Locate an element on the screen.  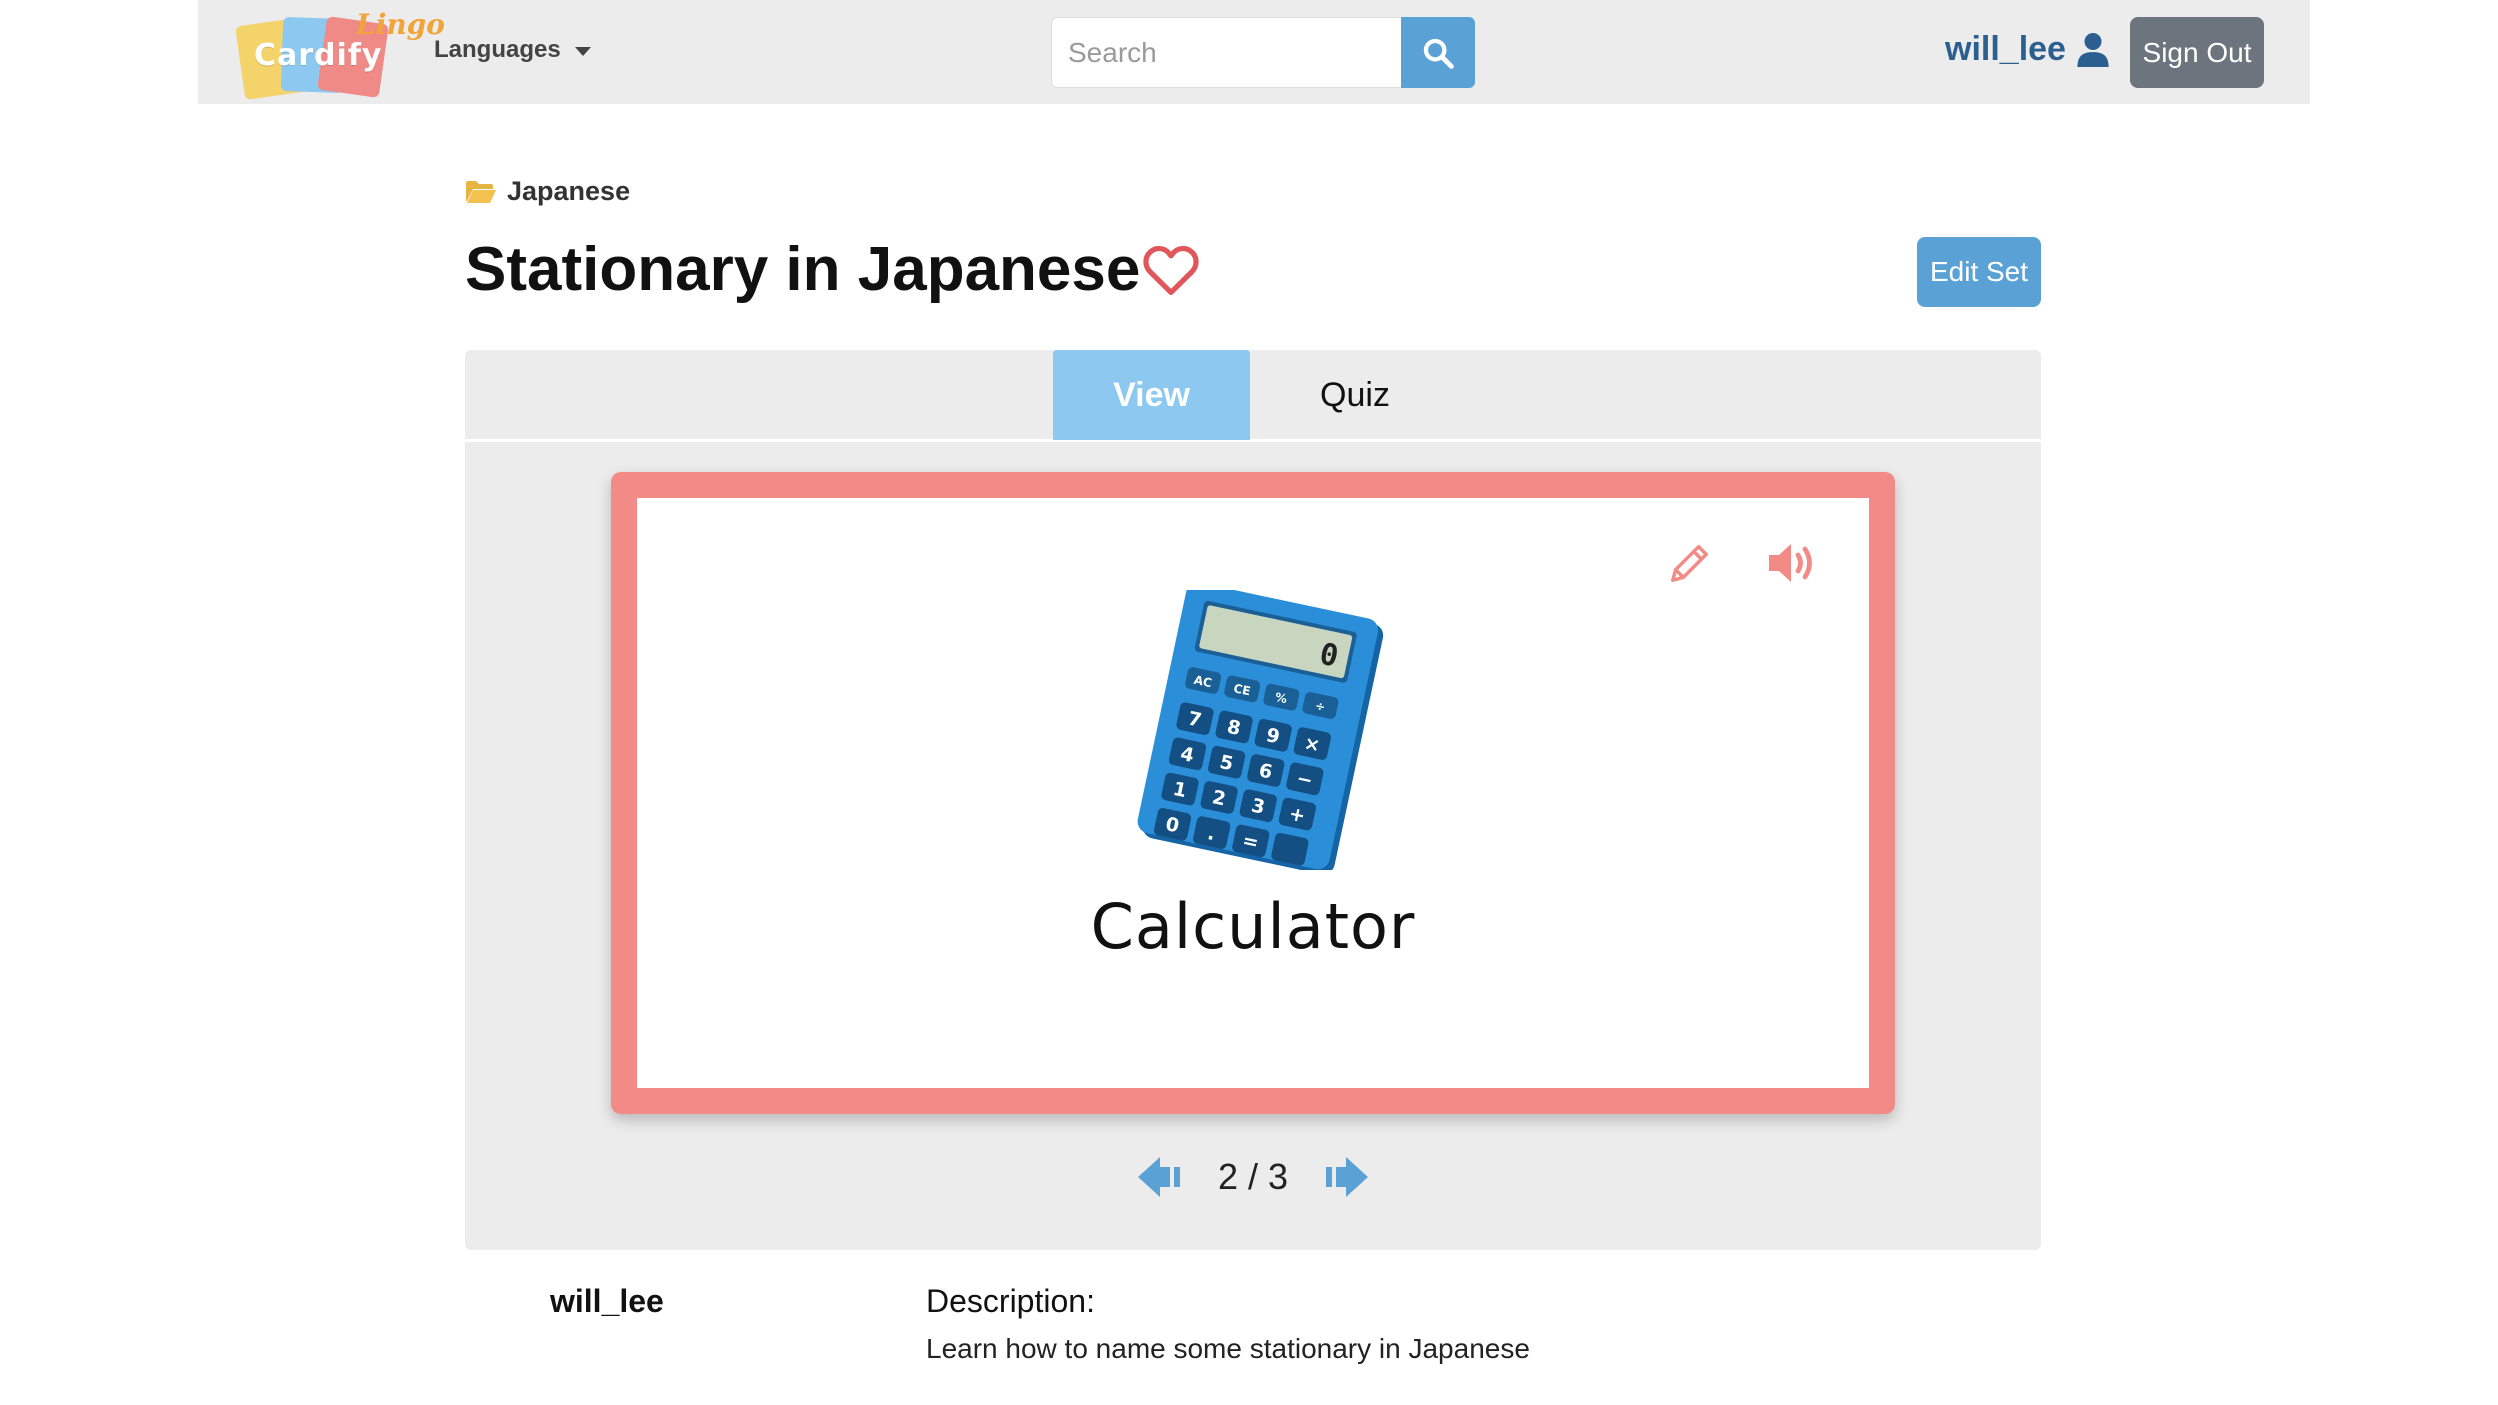
tab-quiz: Quiz is located at coordinates (1355, 395).